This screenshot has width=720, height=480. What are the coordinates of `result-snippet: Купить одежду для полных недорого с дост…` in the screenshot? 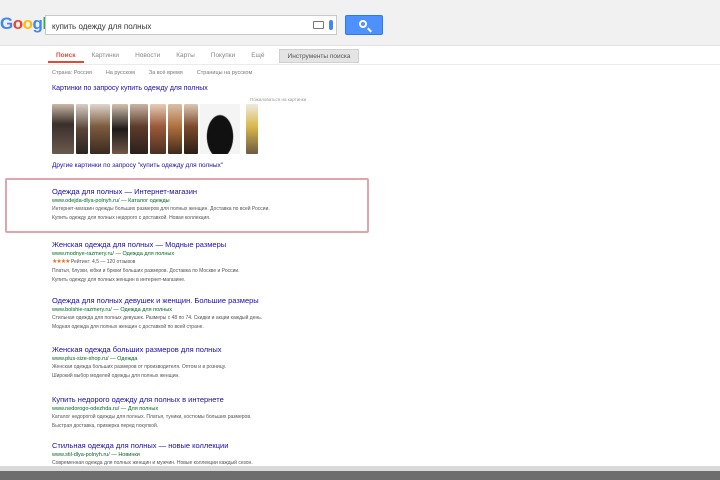 It's located at (131, 218).